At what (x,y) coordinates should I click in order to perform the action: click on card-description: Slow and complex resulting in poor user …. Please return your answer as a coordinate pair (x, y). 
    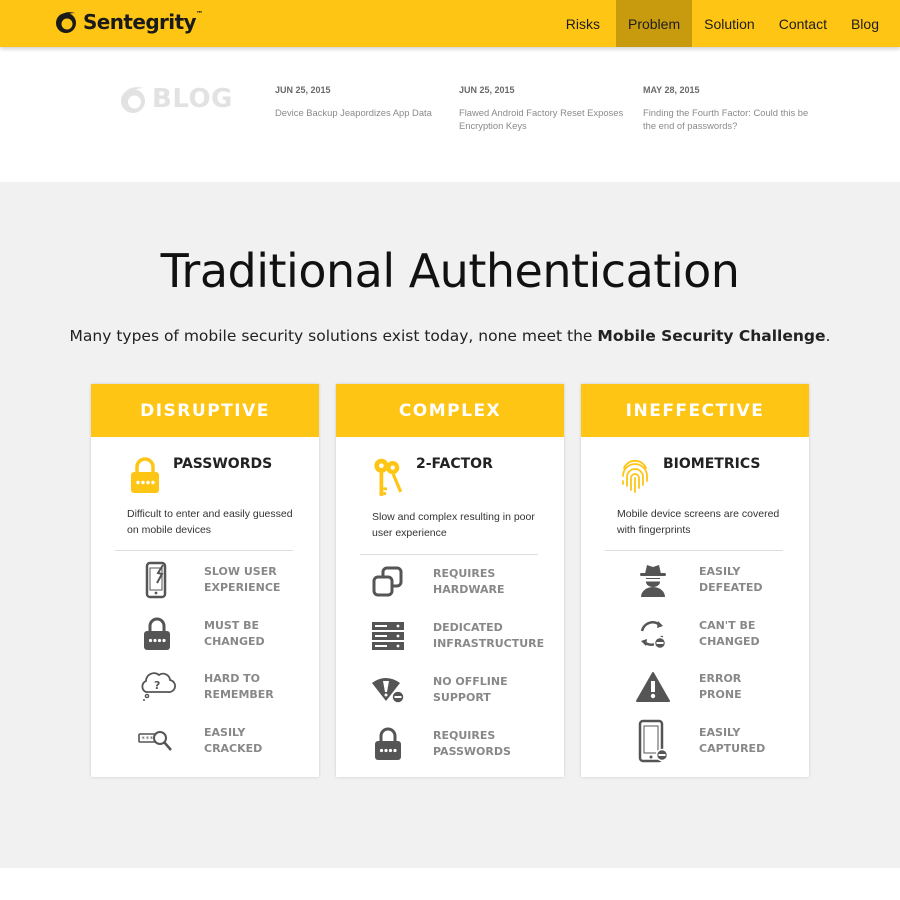
    Looking at the image, I should click on (453, 525).